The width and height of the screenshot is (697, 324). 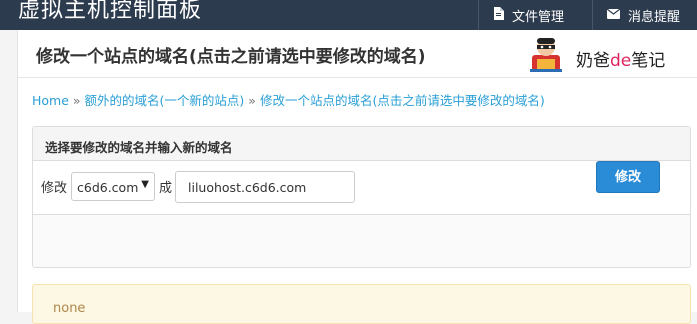 I want to click on nav-messages-label: 消息提醒, so click(x=654, y=17).